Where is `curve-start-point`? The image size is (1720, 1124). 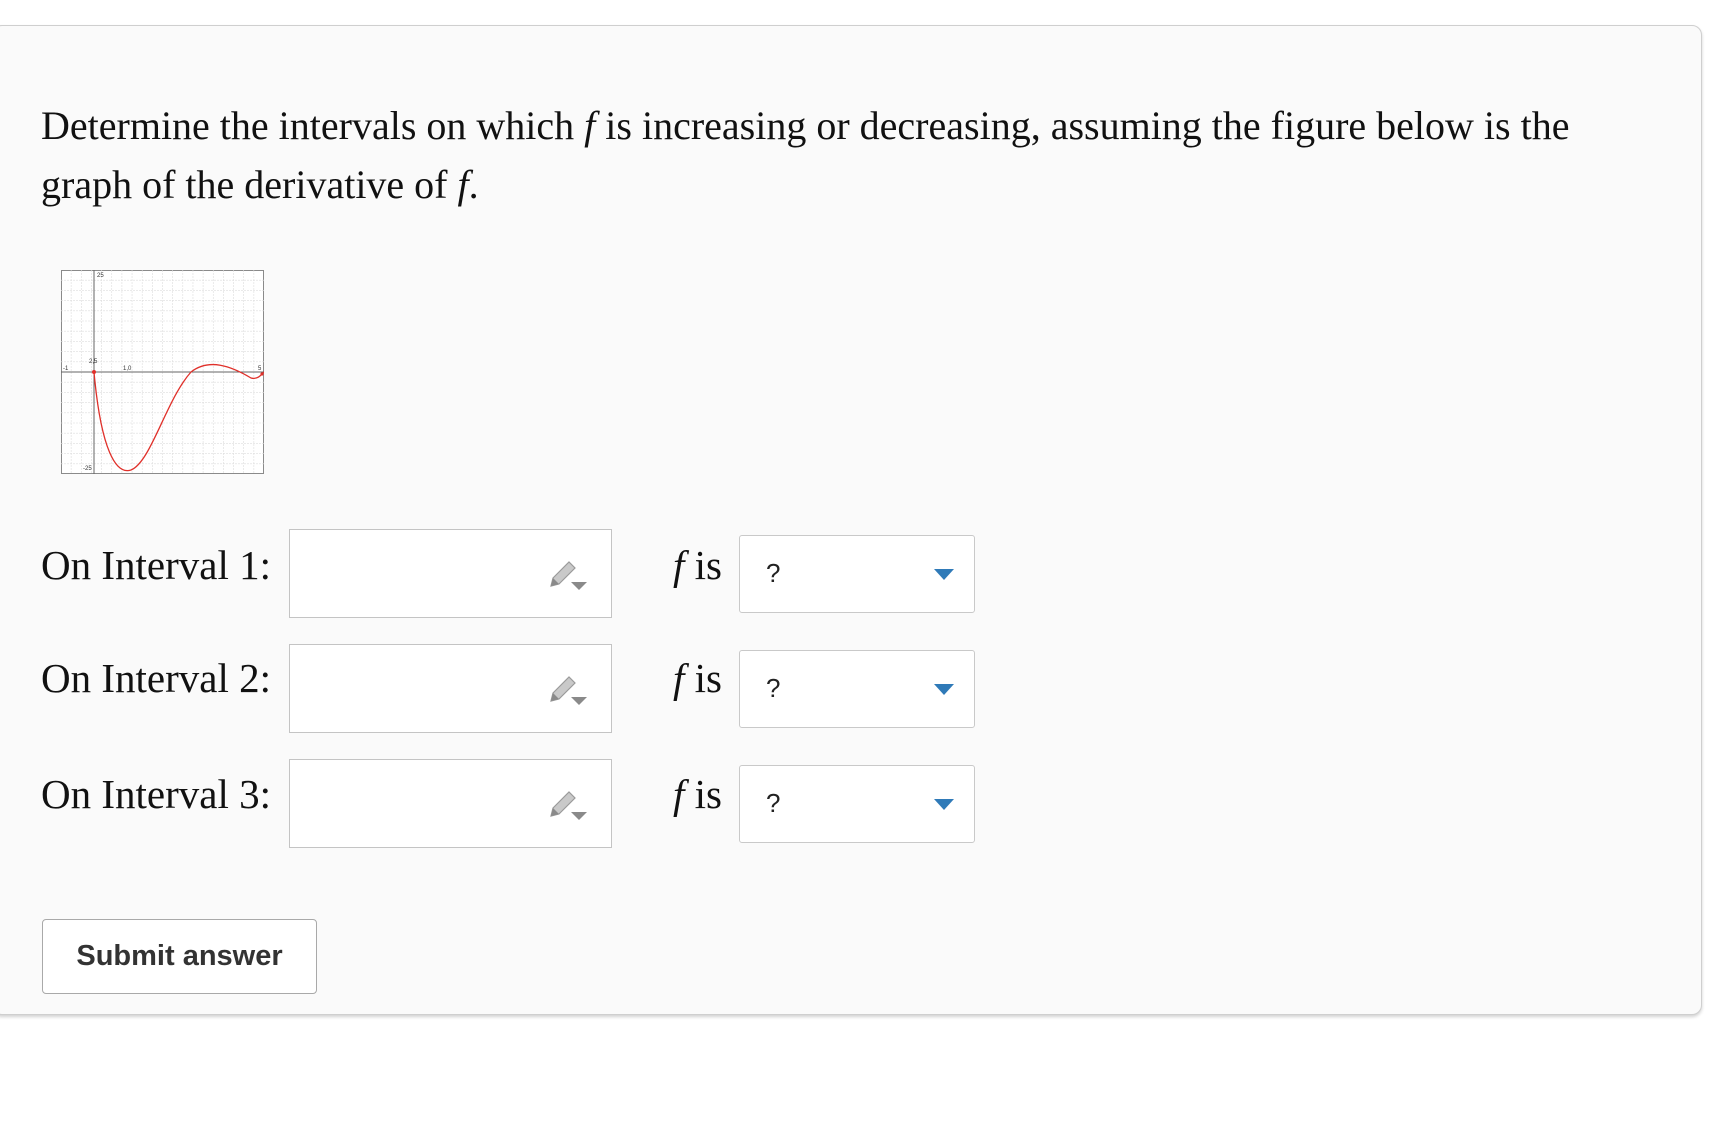
curve-start-point is located at coordinates (94, 372).